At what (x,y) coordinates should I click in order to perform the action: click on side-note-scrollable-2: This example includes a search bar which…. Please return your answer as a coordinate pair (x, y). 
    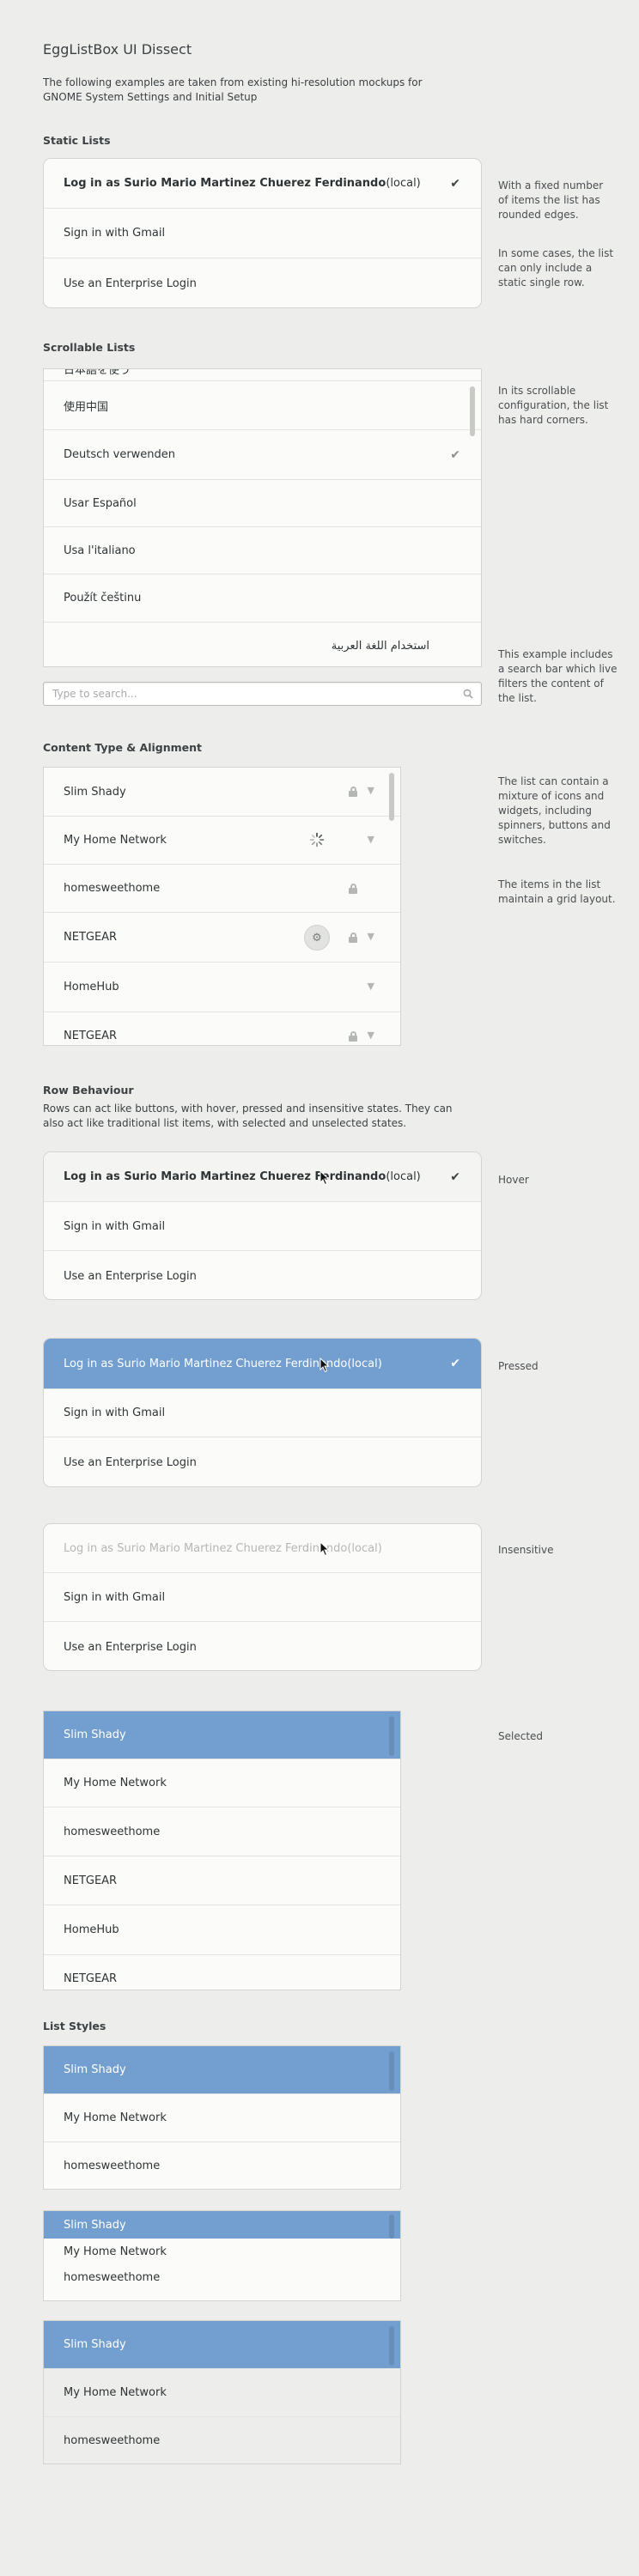
    Looking at the image, I should click on (558, 676).